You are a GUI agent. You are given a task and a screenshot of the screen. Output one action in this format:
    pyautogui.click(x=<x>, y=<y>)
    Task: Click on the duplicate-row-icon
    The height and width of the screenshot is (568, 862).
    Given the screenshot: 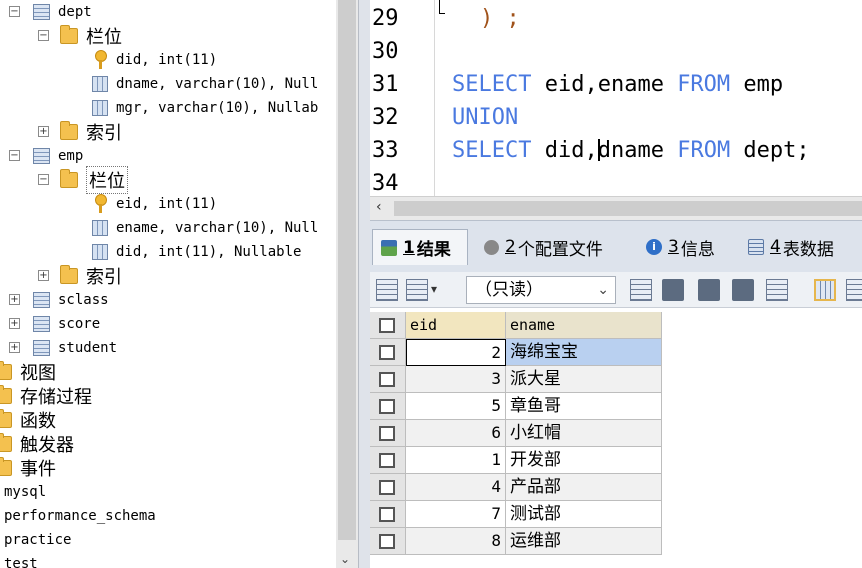 What is the action you would take?
    pyautogui.click(x=673, y=290)
    